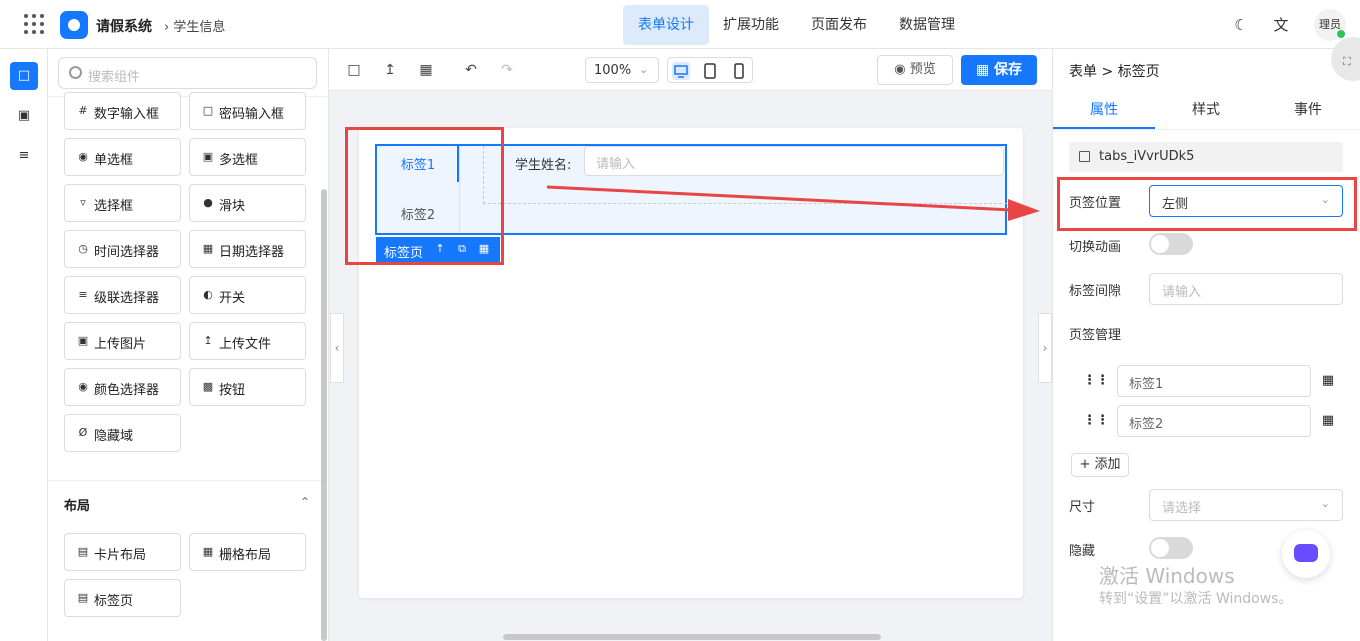  Describe the element at coordinates (24, 156) in the screenshot. I see `outline-tree-icon: ≡` at that location.